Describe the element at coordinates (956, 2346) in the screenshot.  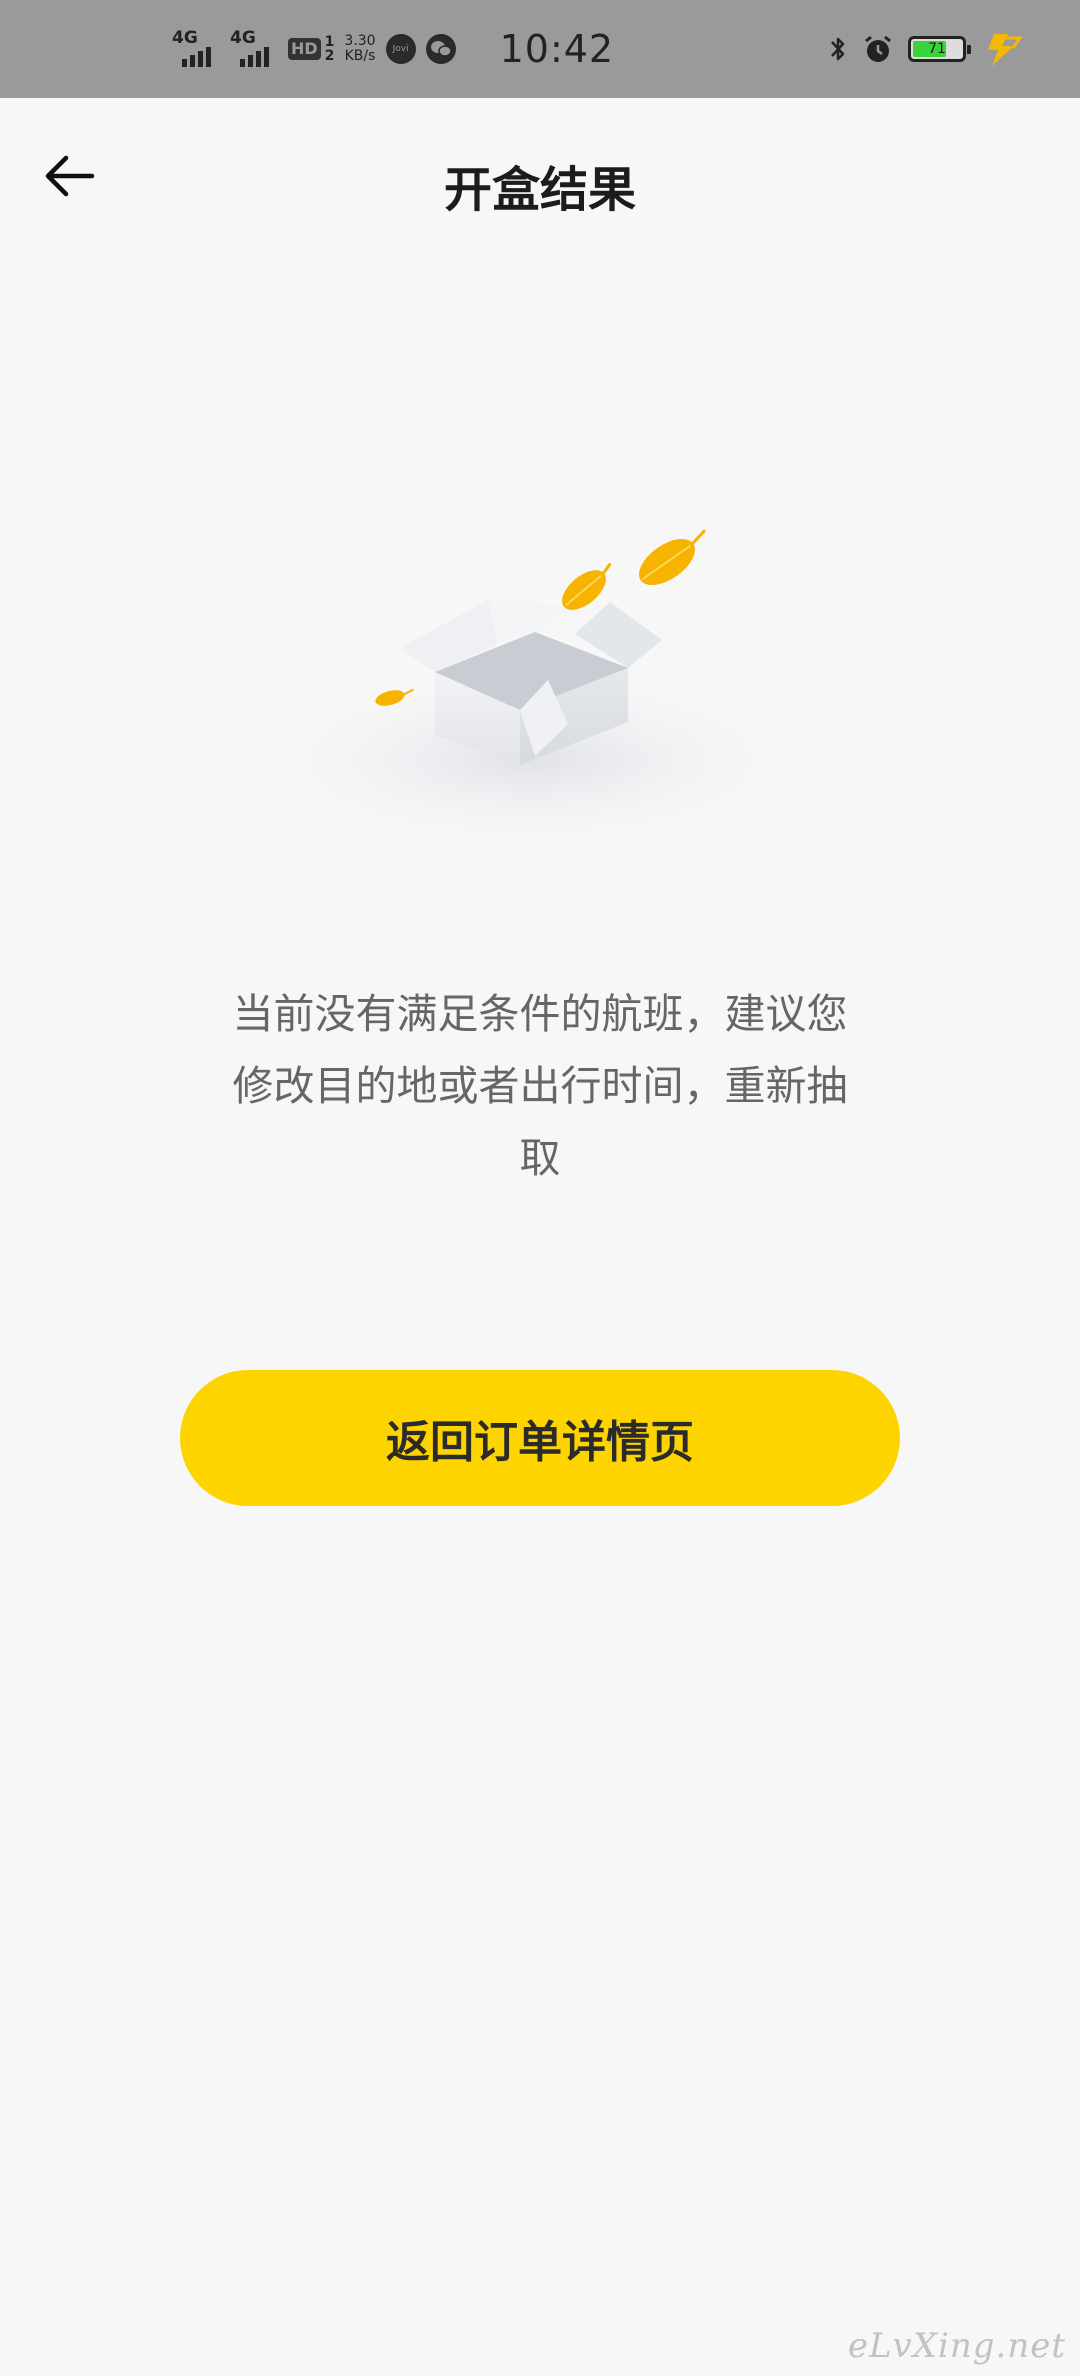
I see `watermark: eLvXing.net` at that location.